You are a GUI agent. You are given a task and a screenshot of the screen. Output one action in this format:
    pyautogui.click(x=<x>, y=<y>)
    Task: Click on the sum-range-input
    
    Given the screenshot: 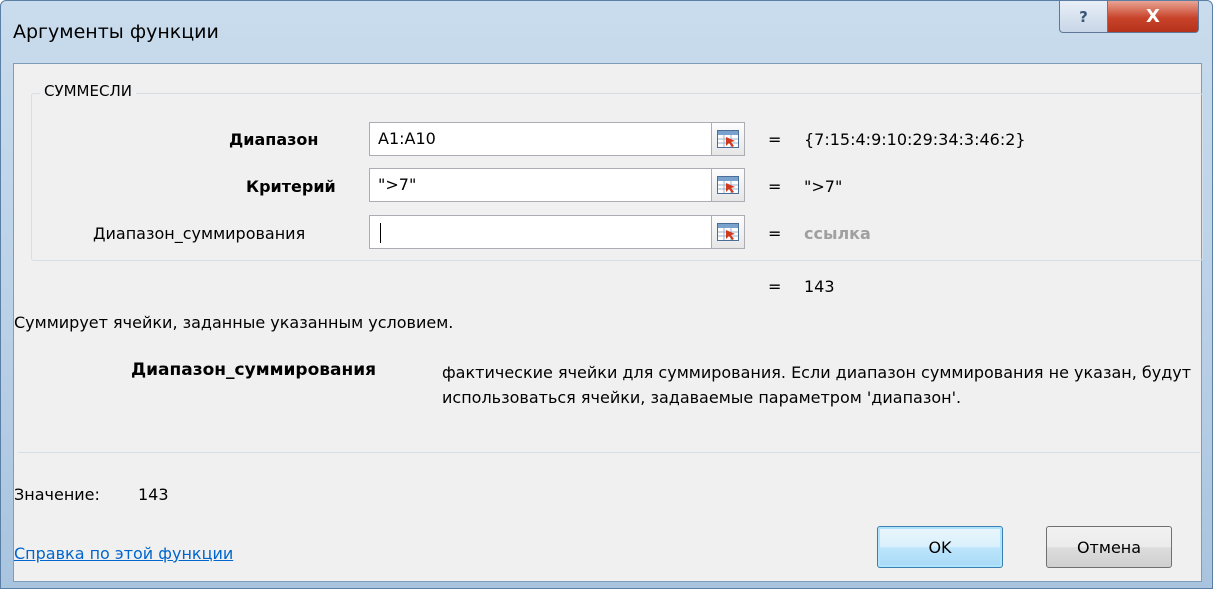 What is the action you would take?
    pyautogui.click(x=540, y=232)
    